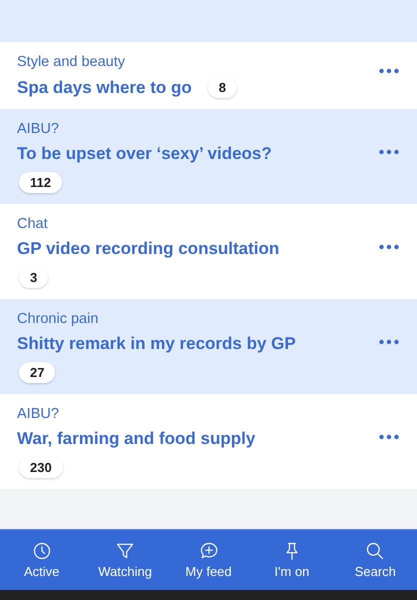  What do you see at coordinates (104, 88) in the screenshot?
I see `thread-title: Spa days where to go` at bounding box center [104, 88].